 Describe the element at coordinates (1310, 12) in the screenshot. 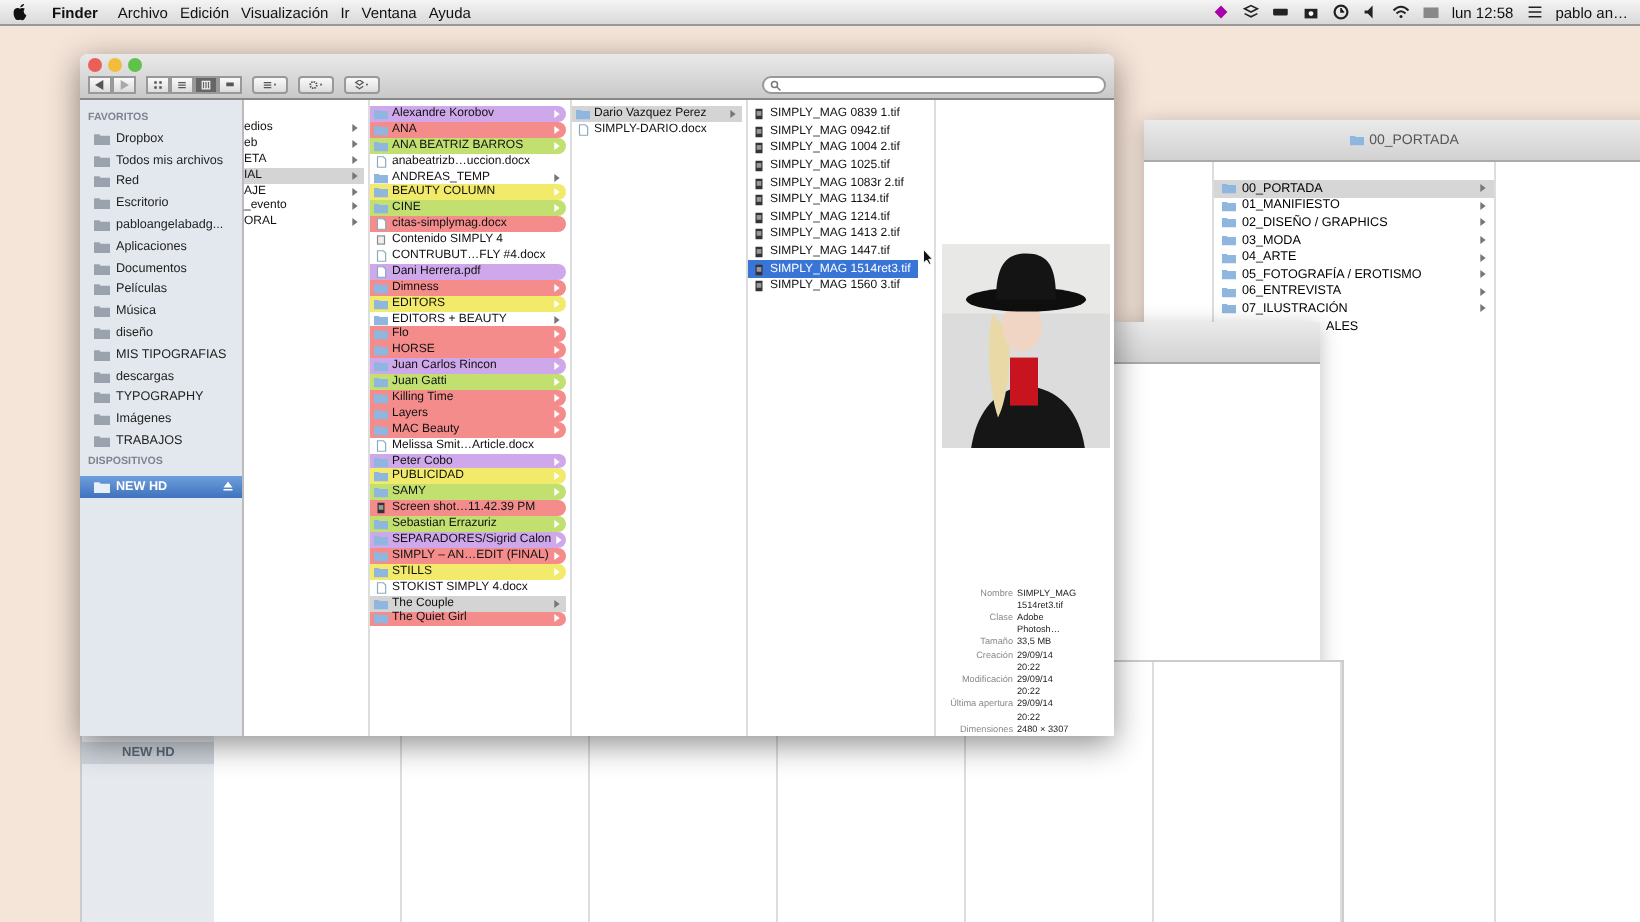

I see `camera-icon` at that location.